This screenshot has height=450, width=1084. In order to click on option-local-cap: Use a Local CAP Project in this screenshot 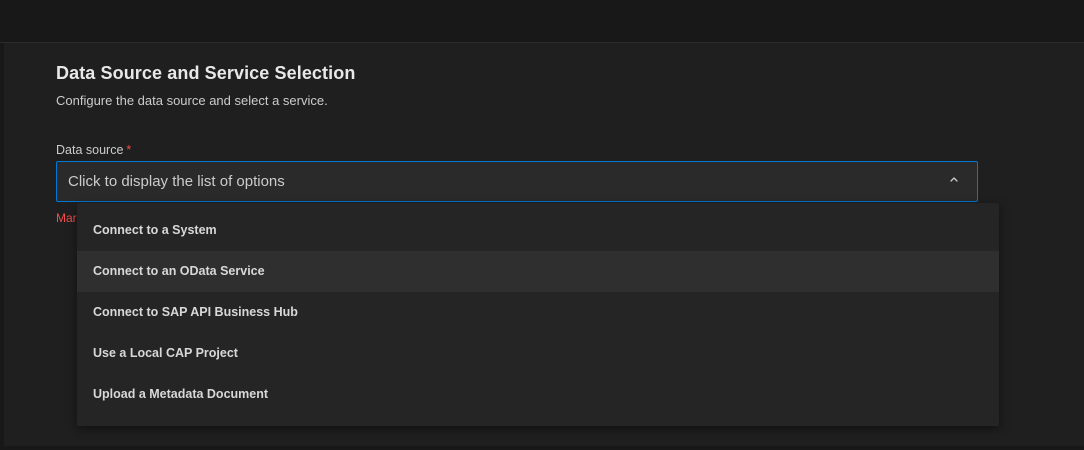, I will do `click(538, 353)`.